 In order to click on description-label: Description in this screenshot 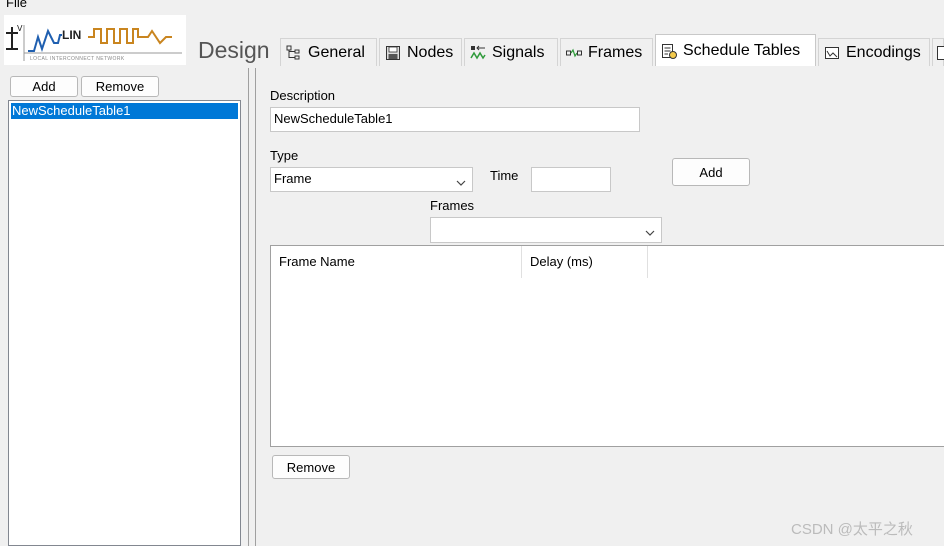, I will do `click(303, 95)`.